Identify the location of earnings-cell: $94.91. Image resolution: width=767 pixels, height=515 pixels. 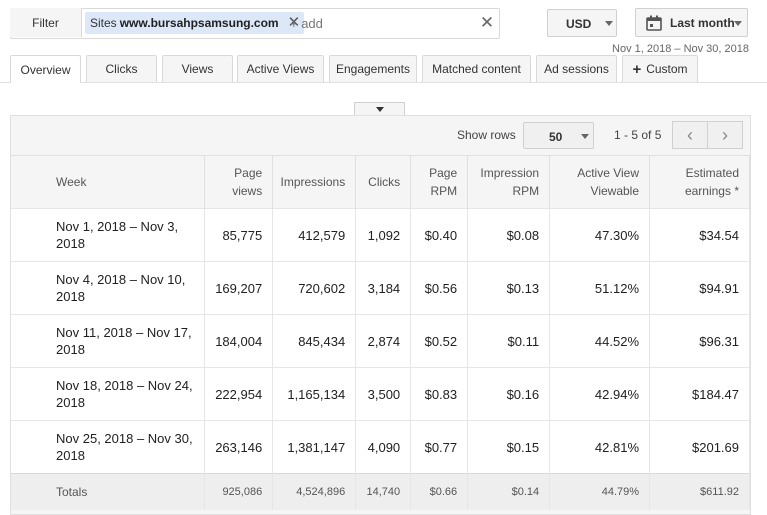
(699, 288).